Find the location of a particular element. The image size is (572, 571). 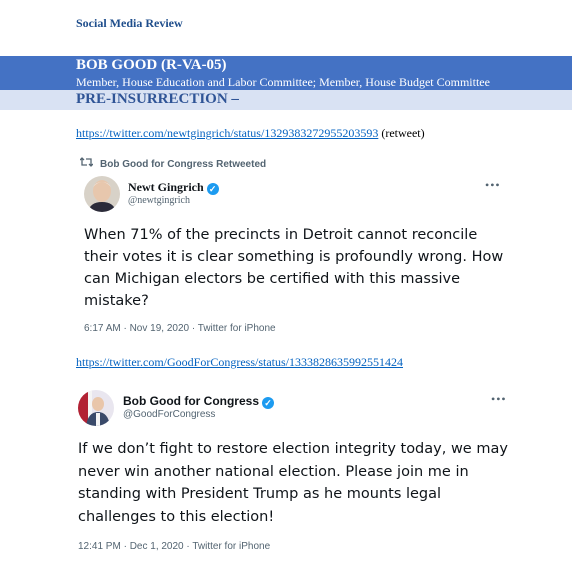

retweet-indicator: Bob Good for Congress Retweeted is located at coordinates (173, 163).